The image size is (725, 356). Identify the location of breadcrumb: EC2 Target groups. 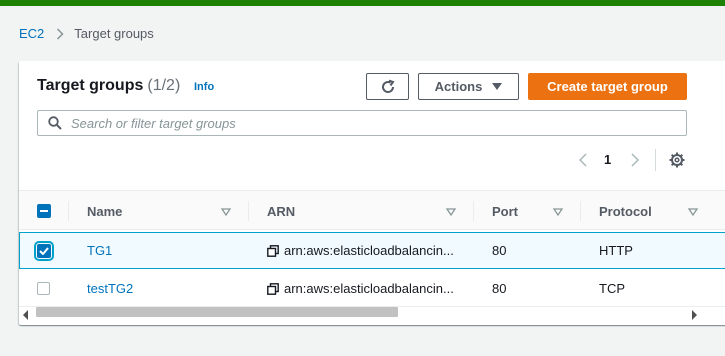
(86, 33).